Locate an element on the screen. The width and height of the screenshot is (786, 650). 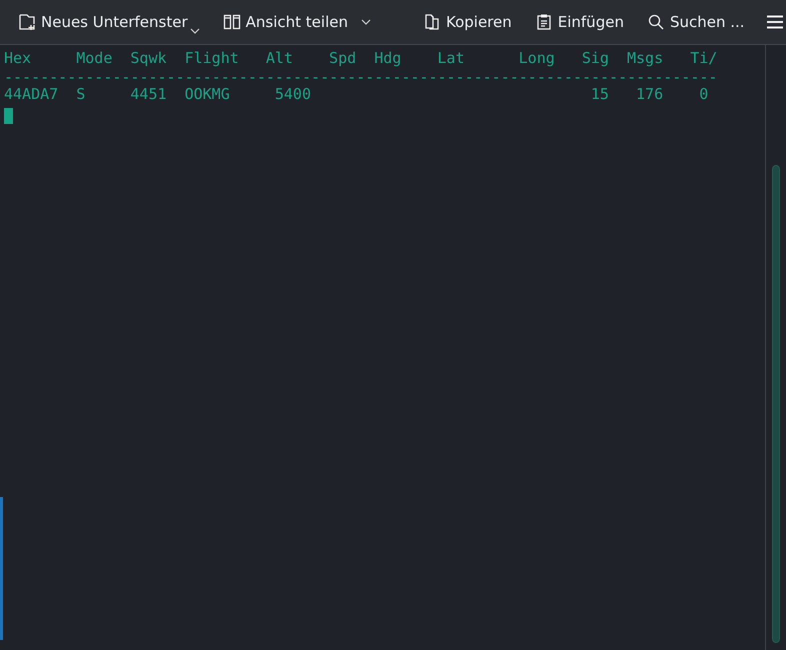
column-header: Sig is located at coordinates (596, 58).